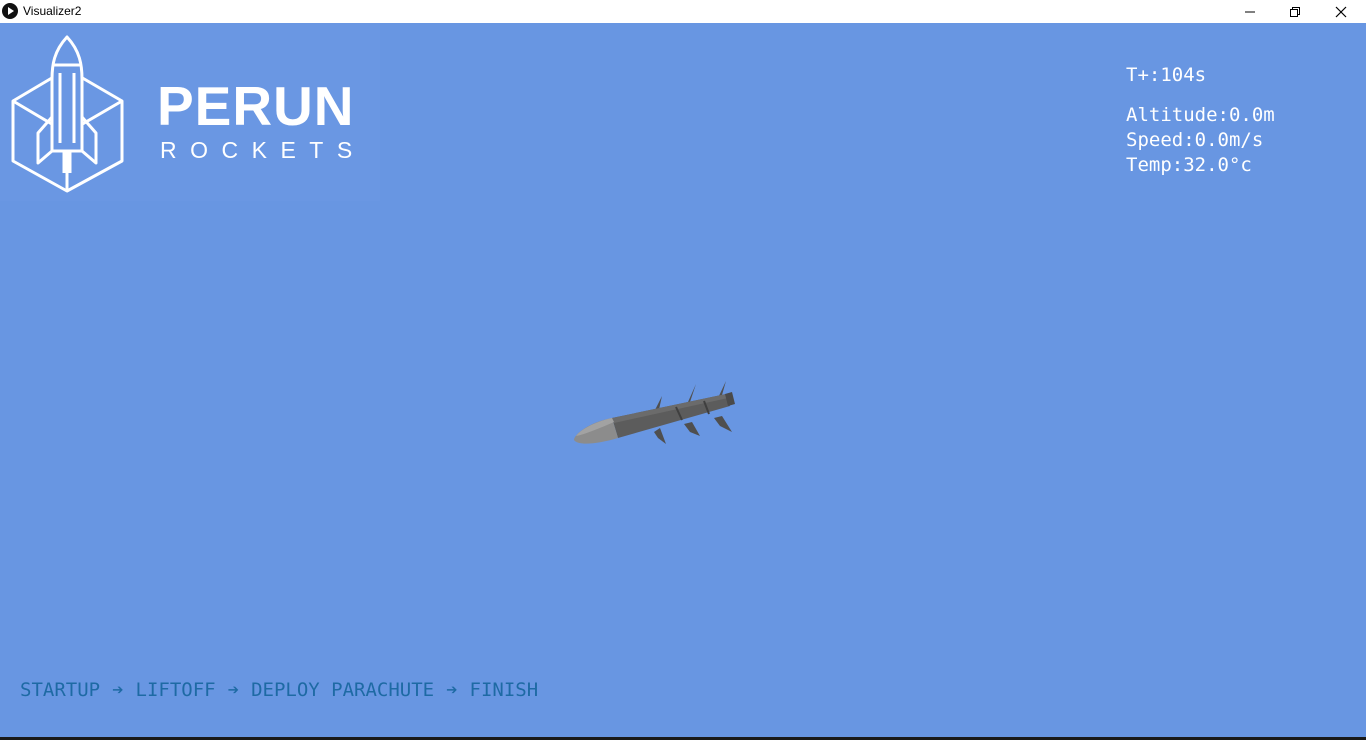 This screenshot has width=1366, height=740. I want to click on minimize-button, so click(1250, 11).